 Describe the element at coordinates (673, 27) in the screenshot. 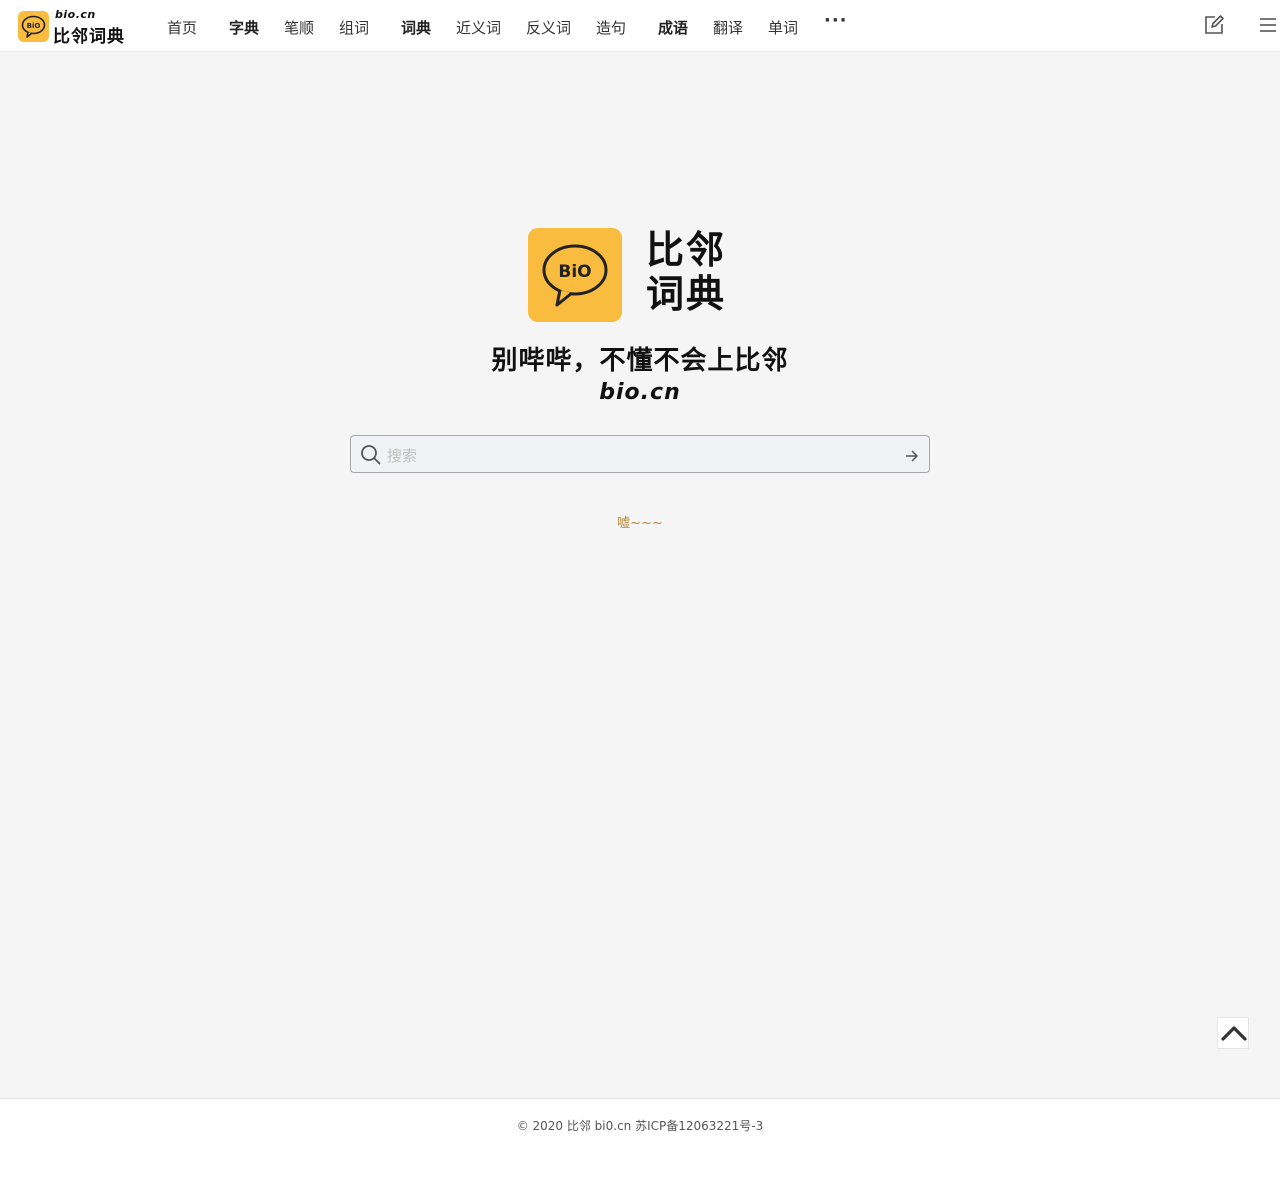

I see `nav-item-chengyu: 成语` at that location.